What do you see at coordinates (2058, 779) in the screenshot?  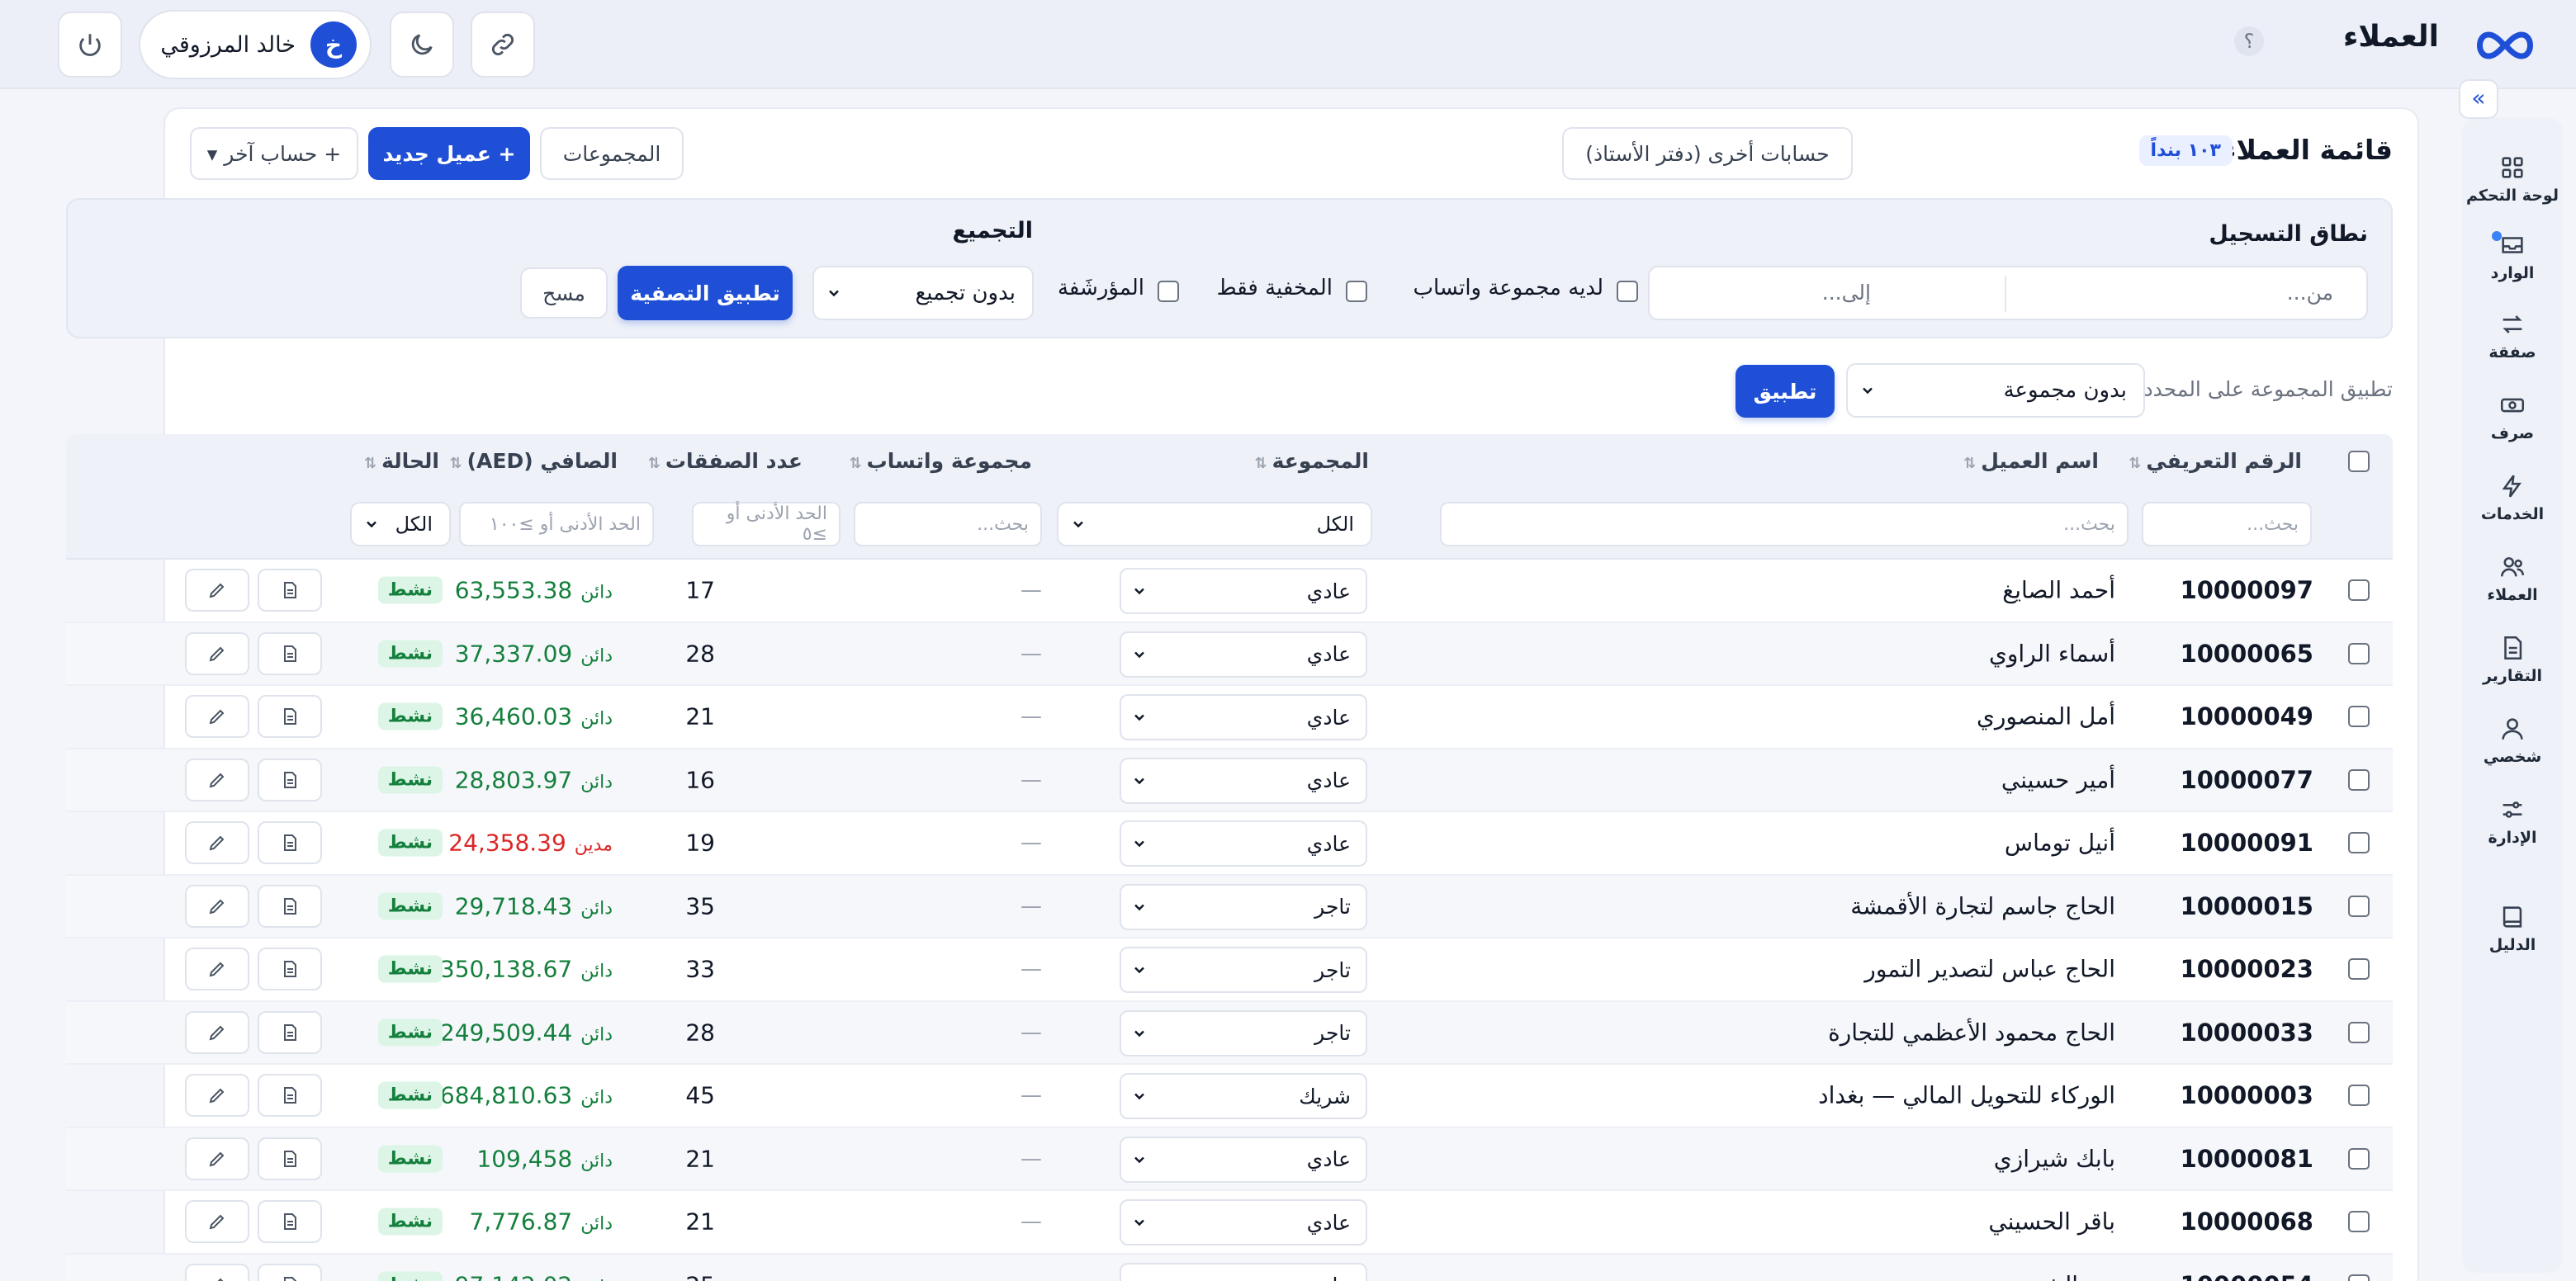 I see `client-name: أمير حسيني` at bounding box center [2058, 779].